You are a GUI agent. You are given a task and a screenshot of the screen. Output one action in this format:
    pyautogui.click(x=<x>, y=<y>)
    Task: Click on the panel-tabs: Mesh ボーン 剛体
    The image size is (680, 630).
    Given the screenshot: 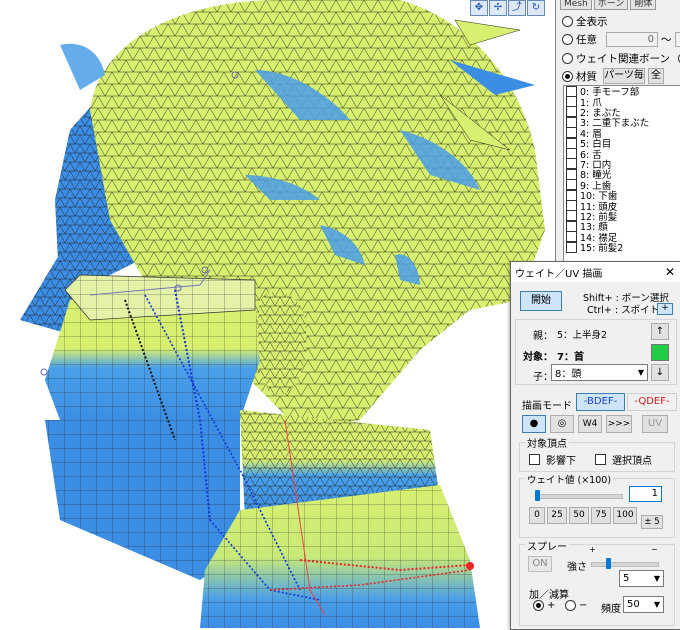 What is the action you would take?
    pyautogui.click(x=608, y=5)
    